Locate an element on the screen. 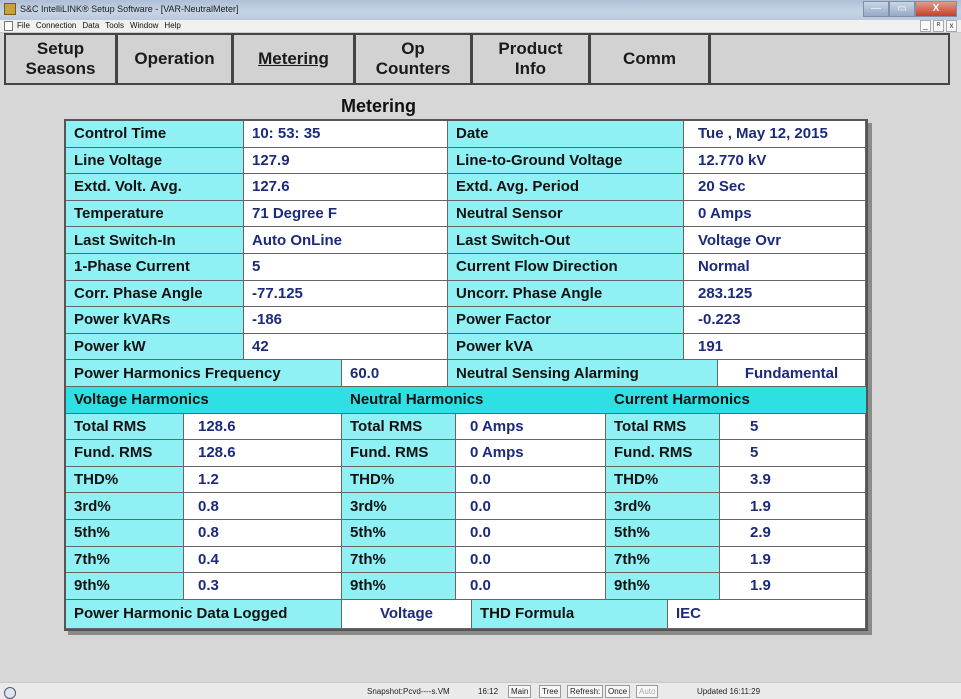 This screenshot has height=699, width=961. metering-value: 10: 53: 35 is located at coordinates (346, 134).